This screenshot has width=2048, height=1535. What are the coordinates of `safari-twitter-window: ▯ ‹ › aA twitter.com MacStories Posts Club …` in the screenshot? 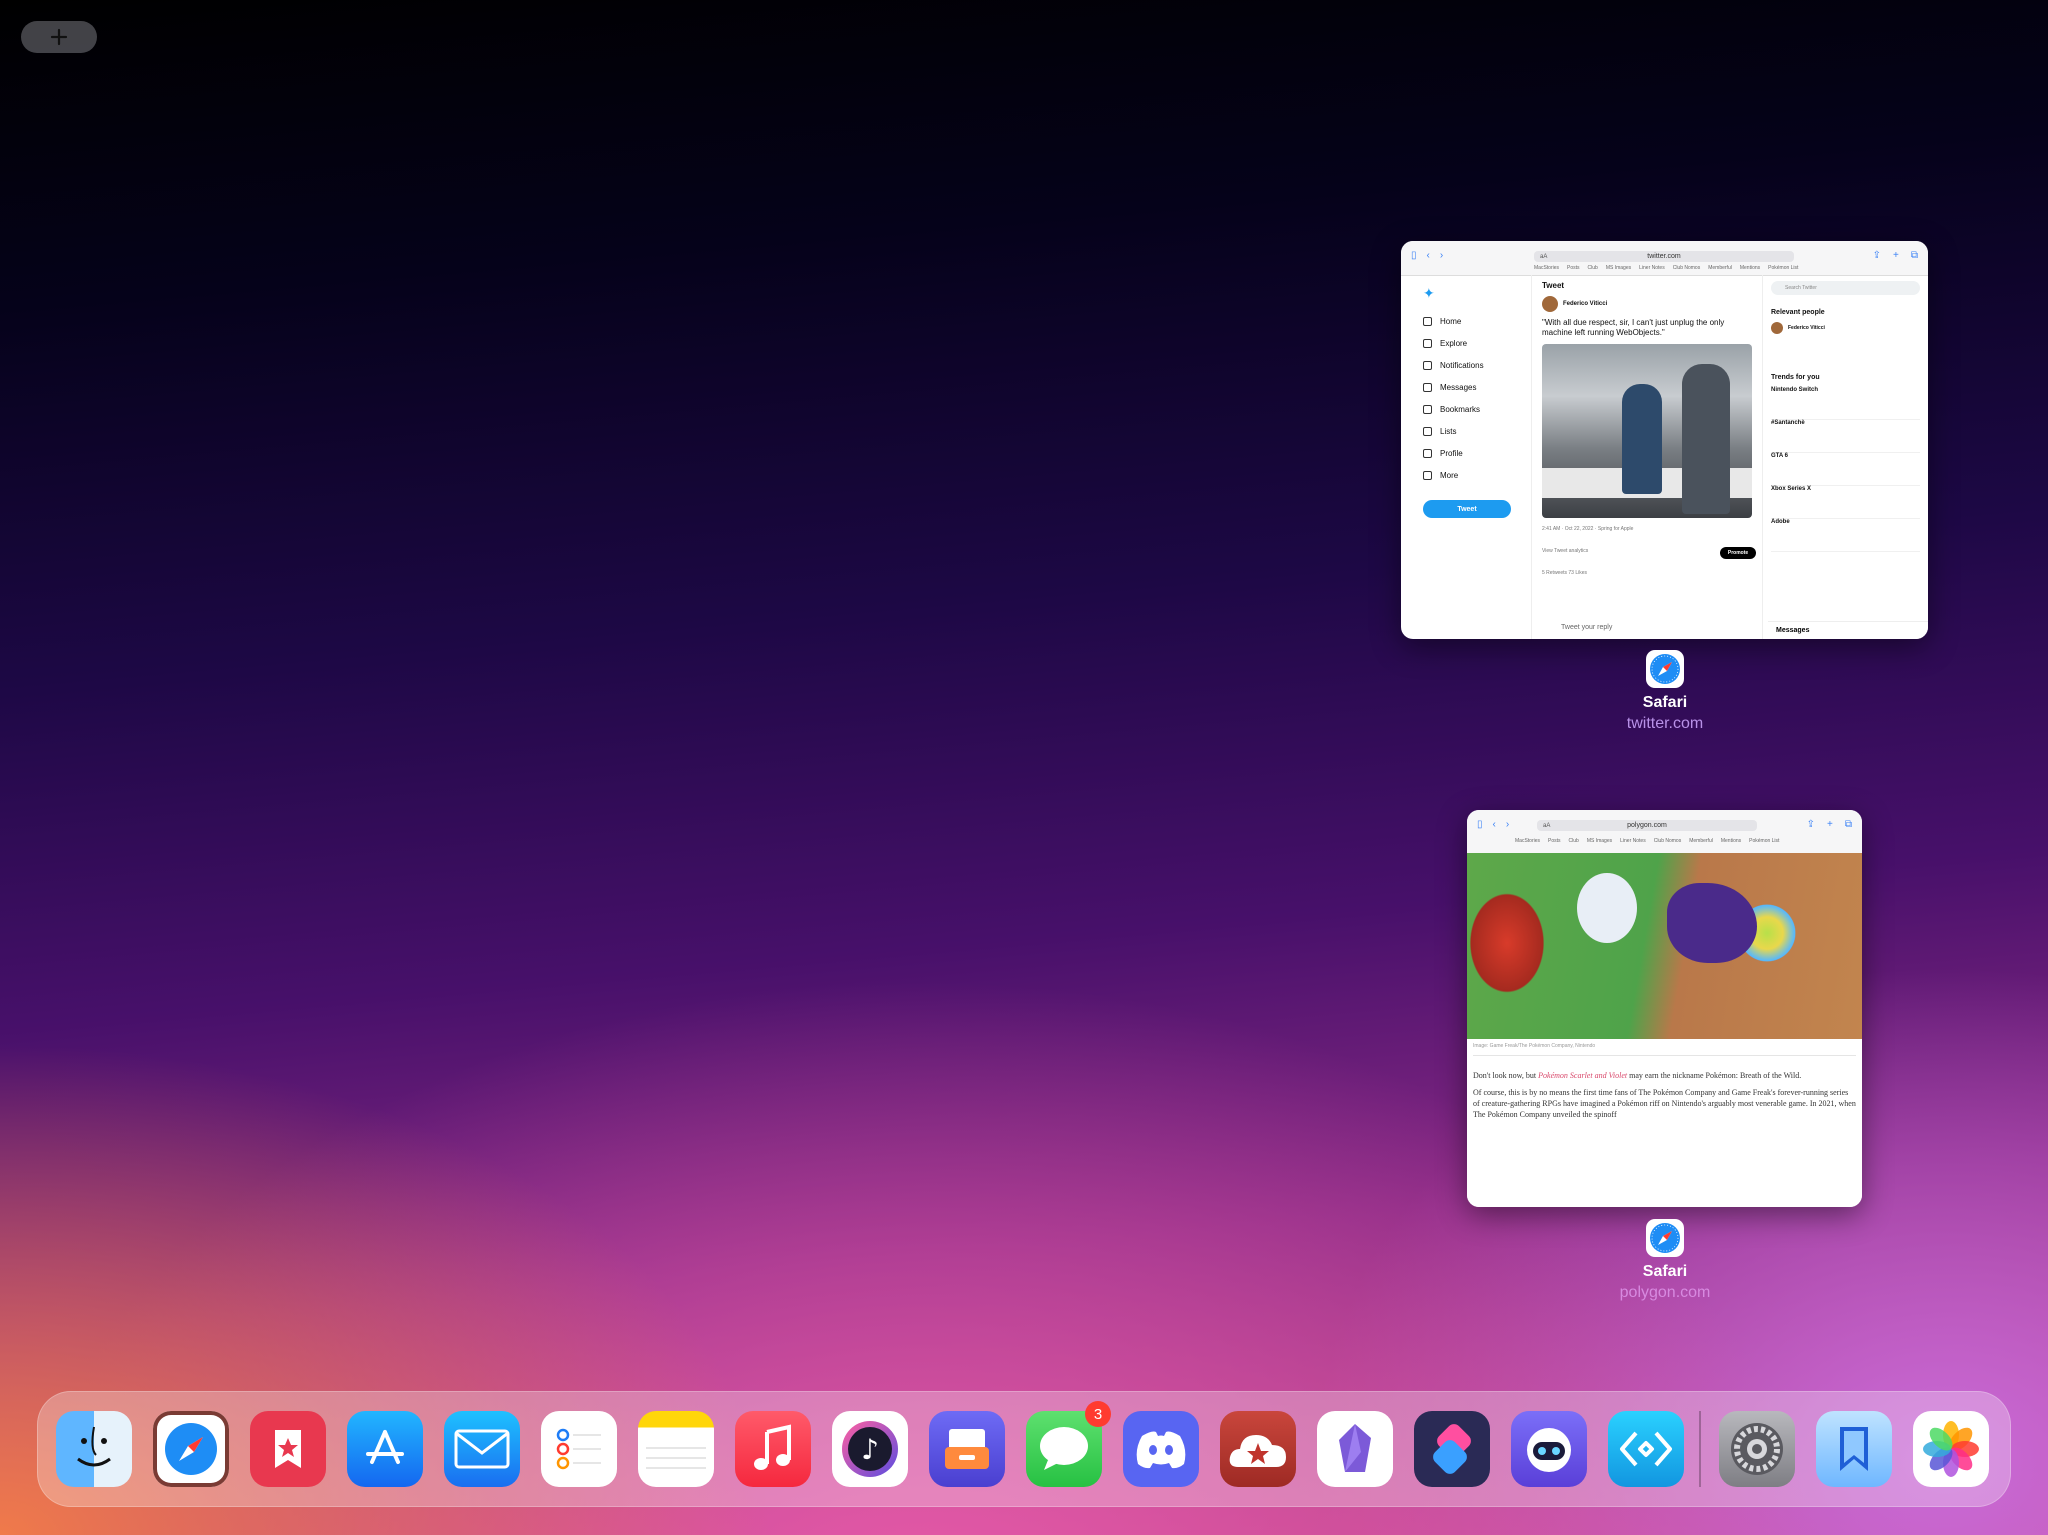 It's located at (1664, 440).